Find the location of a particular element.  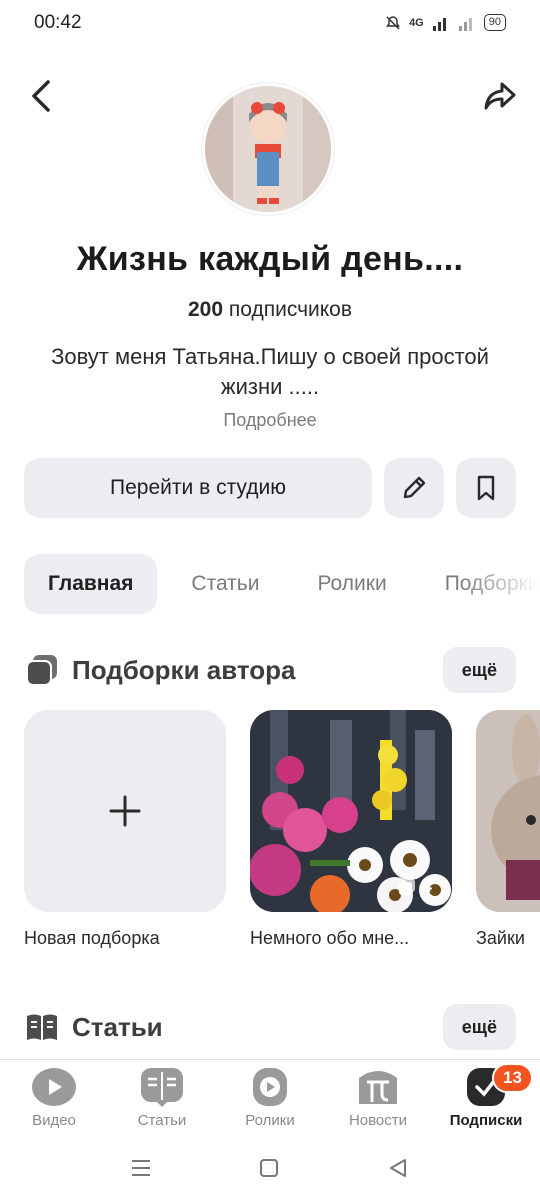

subscribers-number: 200 is located at coordinates (205, 309).